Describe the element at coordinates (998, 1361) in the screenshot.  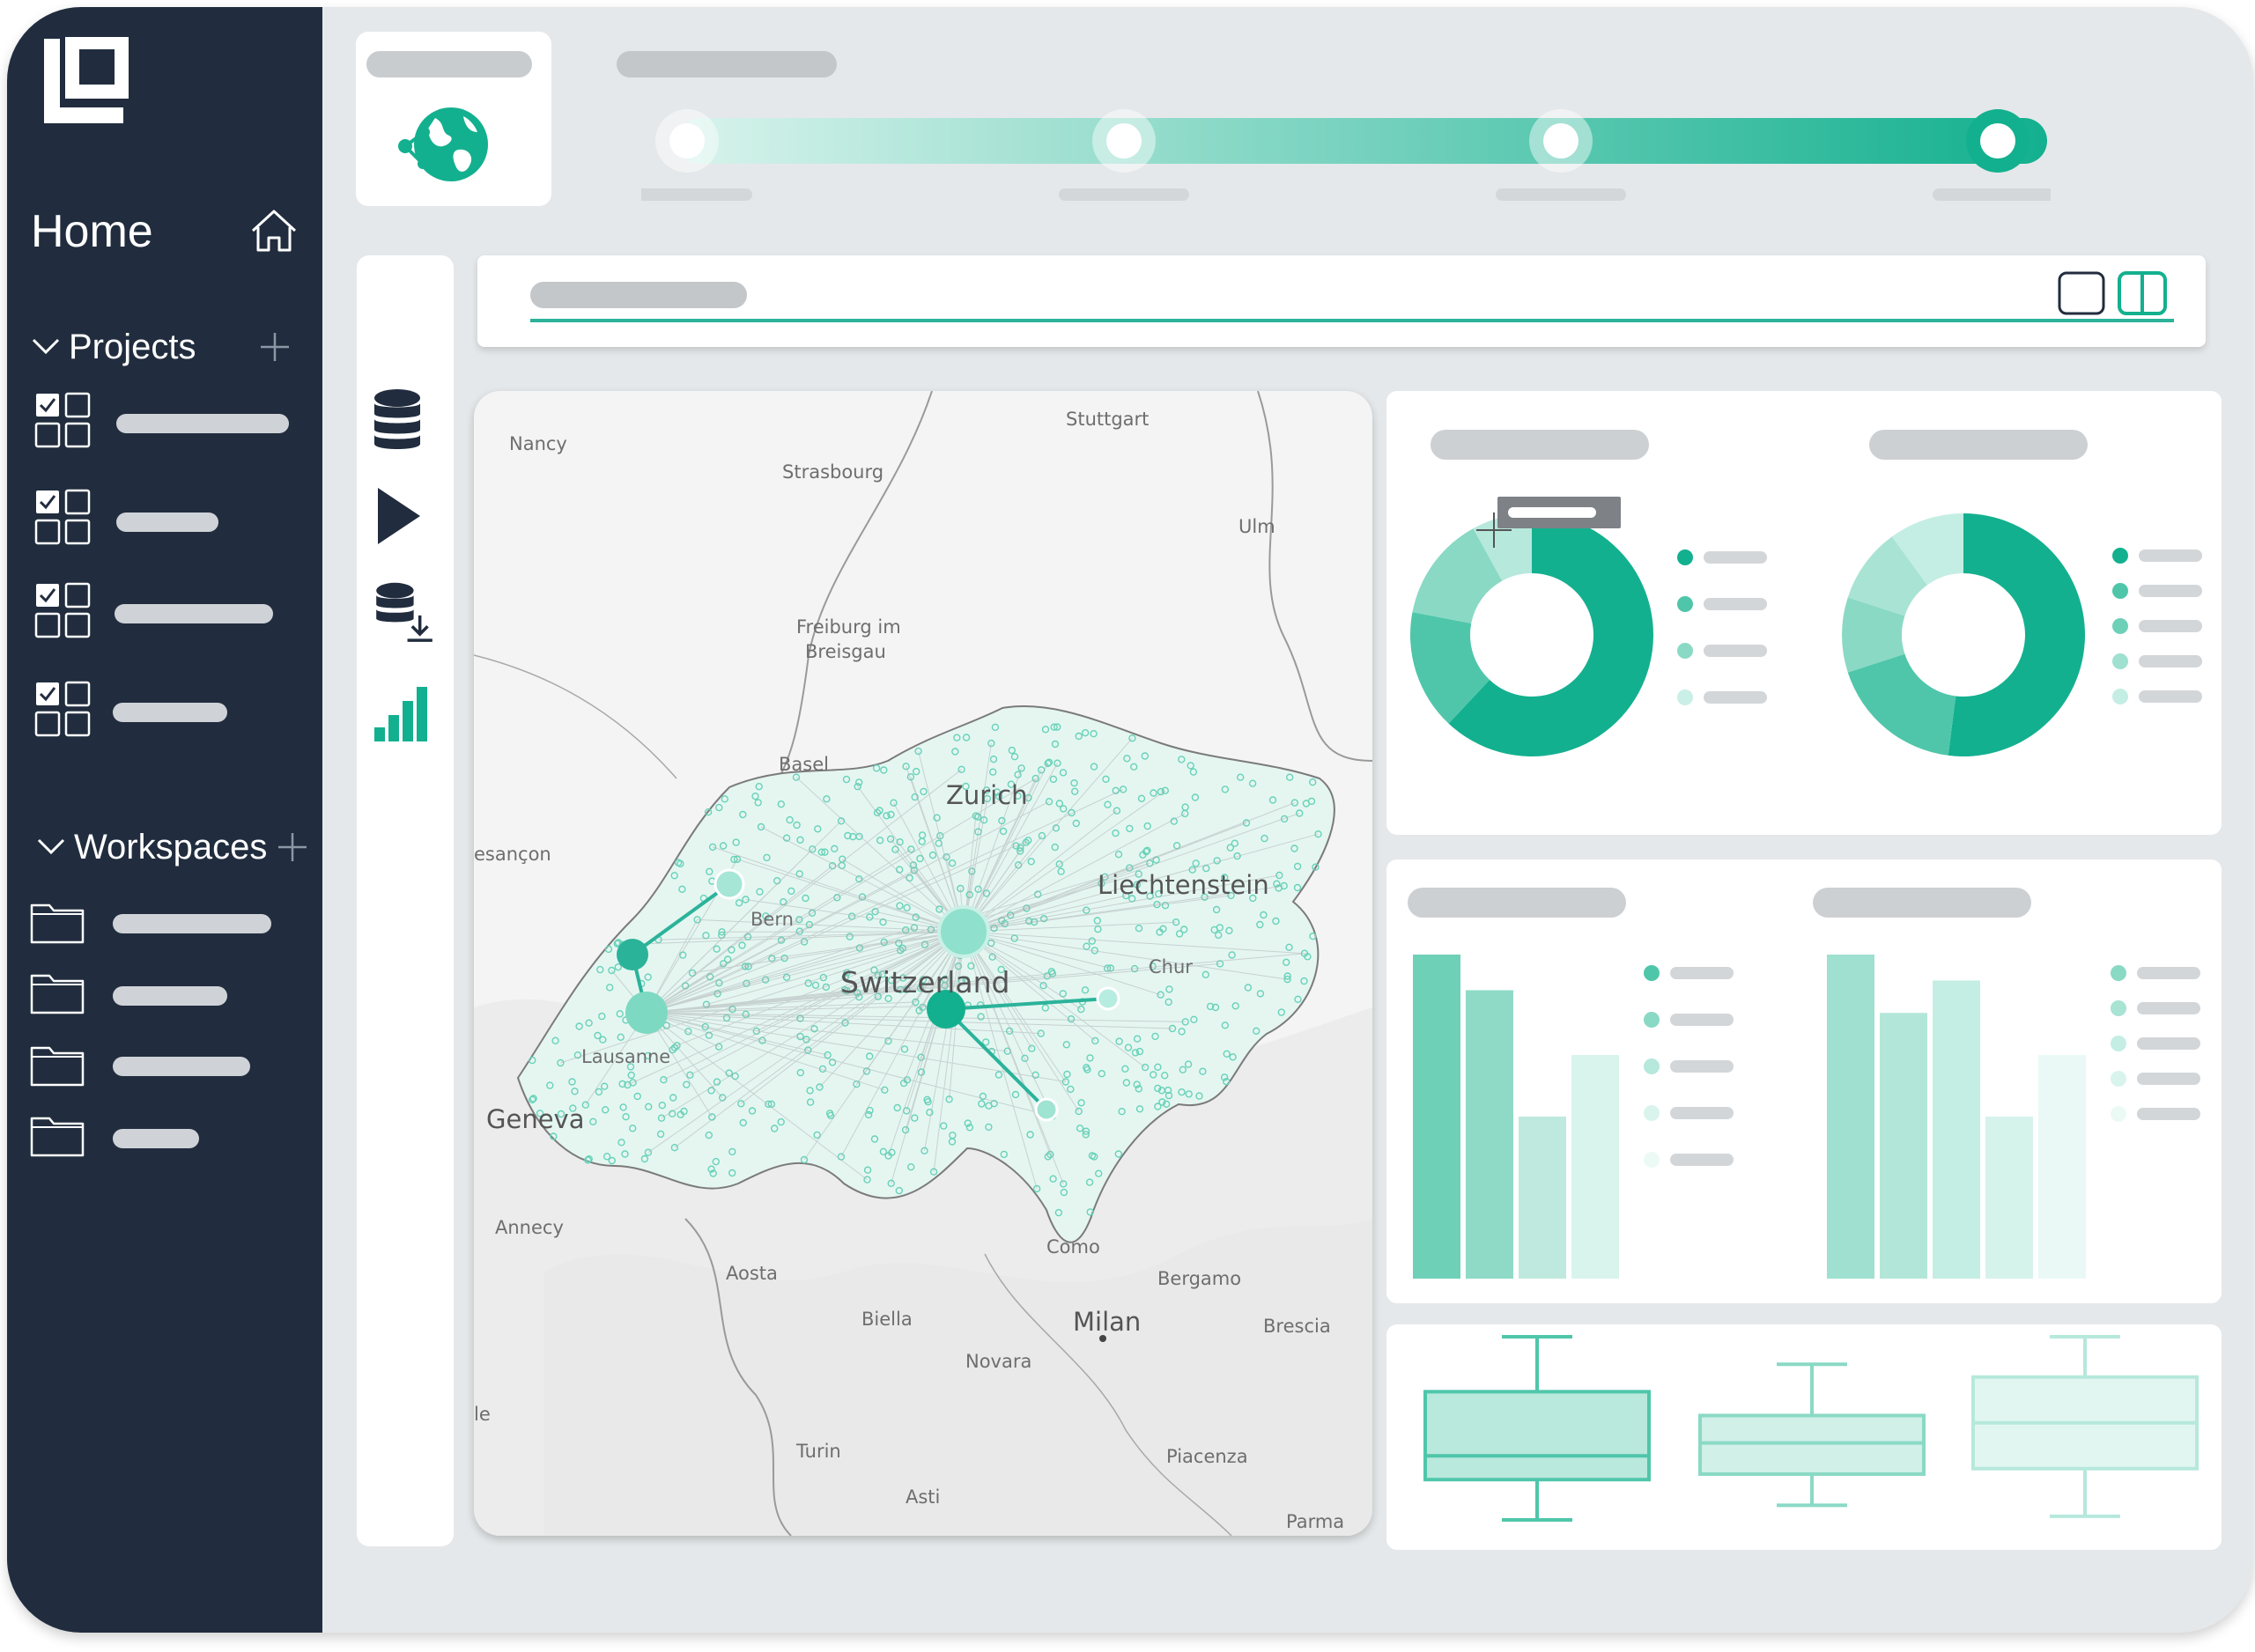
I see `map-label: Novara` at that location.